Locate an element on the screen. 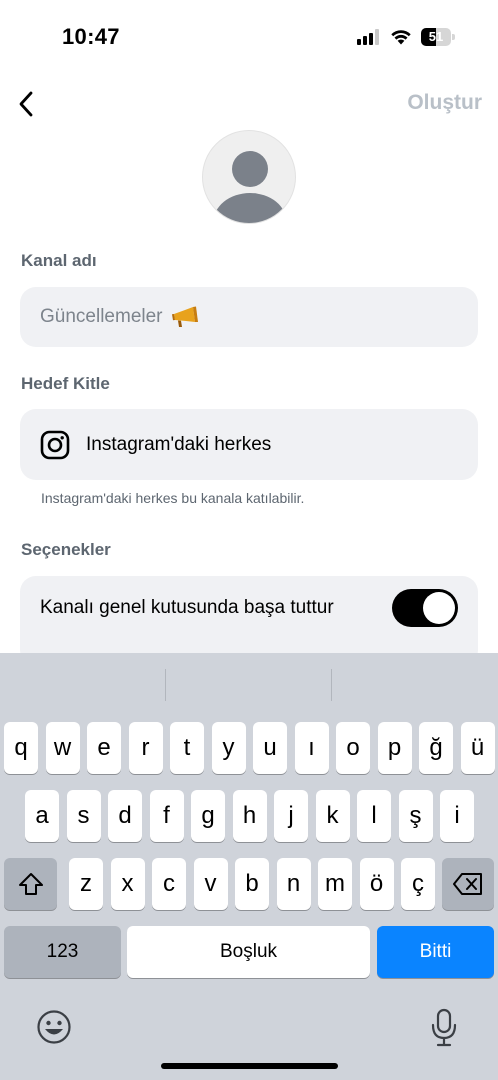  key-p: p is located at coordinates (394, 748).